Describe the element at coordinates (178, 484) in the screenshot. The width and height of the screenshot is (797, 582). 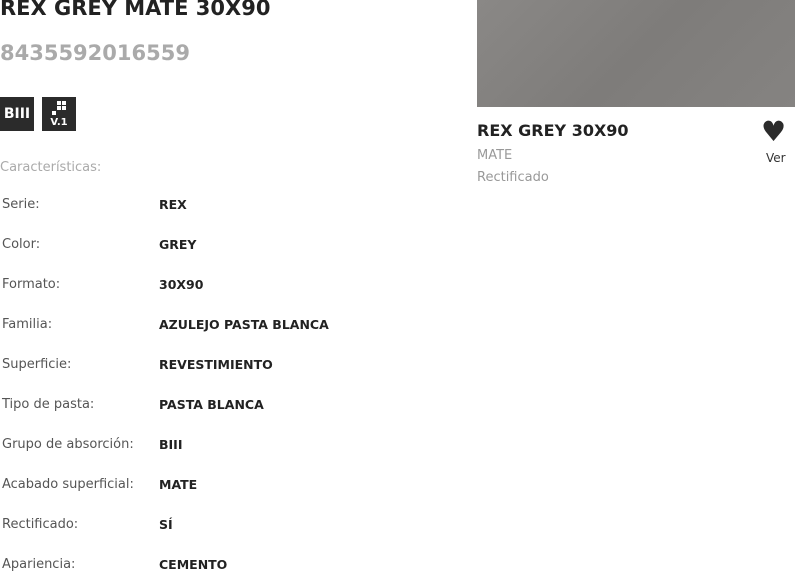
I see `feature-value: MATE` at that location.